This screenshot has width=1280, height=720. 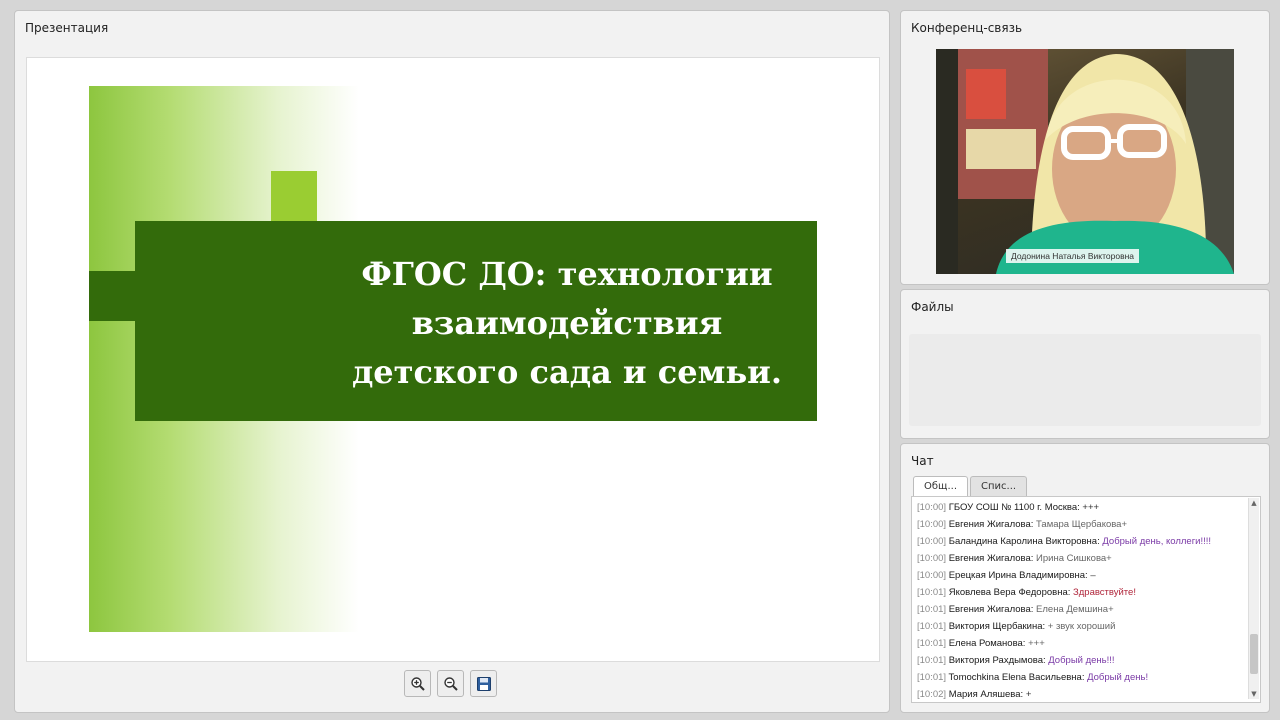 I want to click on message-author: Елена Романова:, so click(x=987, y=643).